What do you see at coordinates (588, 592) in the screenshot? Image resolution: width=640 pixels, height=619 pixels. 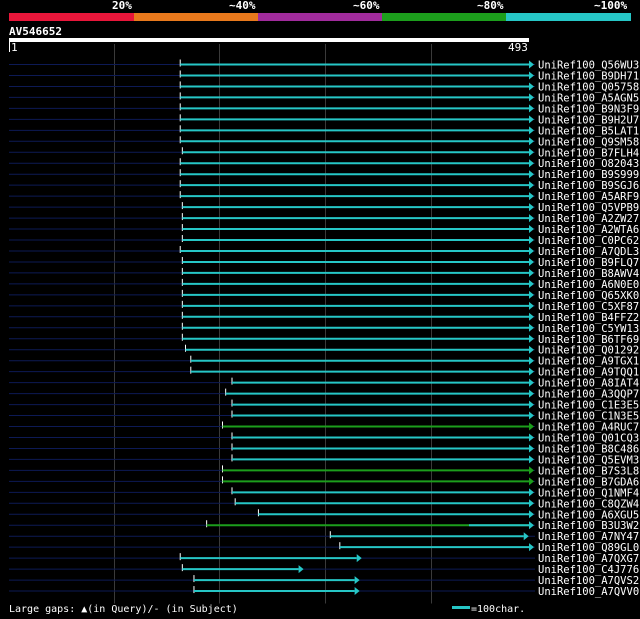 I see `hit-label: UniRef100_A7QVV0` at bounding box center [588, 592].